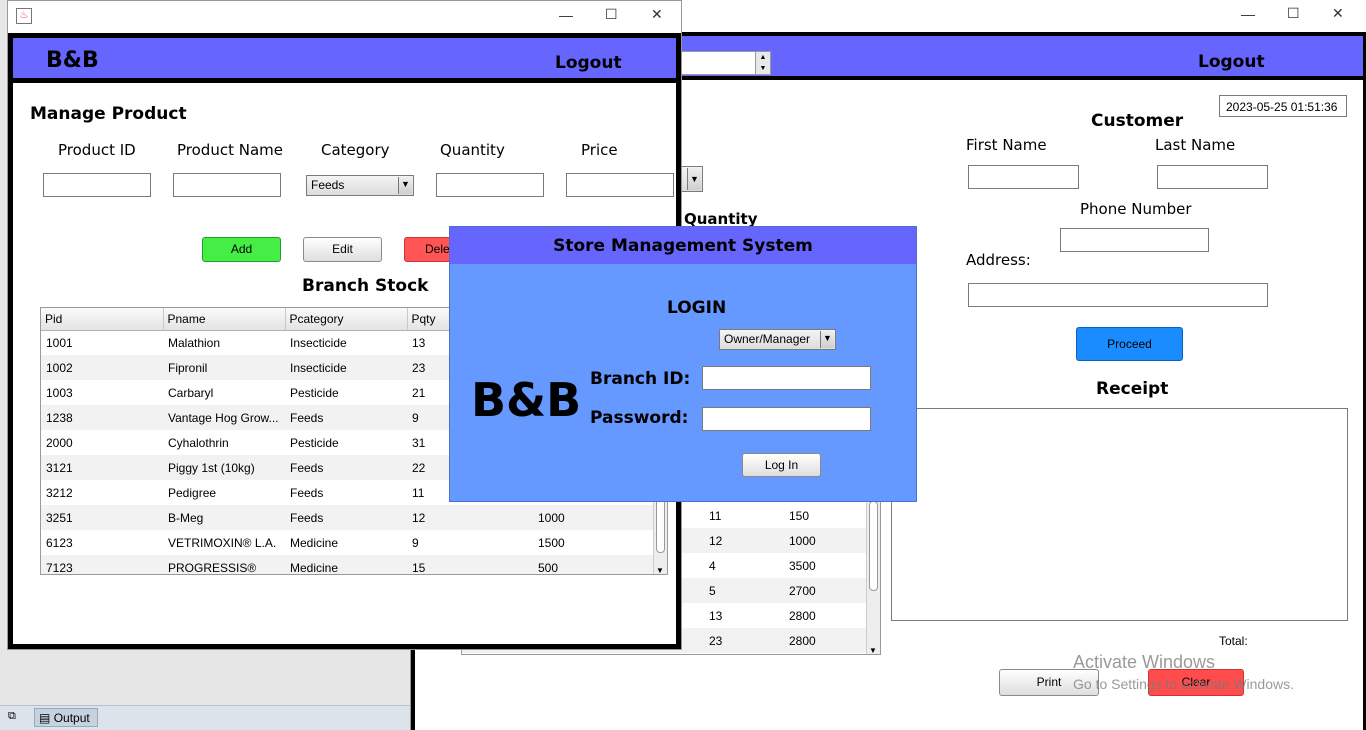 The image size is (1366, 730). Describe the element at coordinates (1136, 209) in the screenshot. I see `phone-label: Phone Number` at that location.